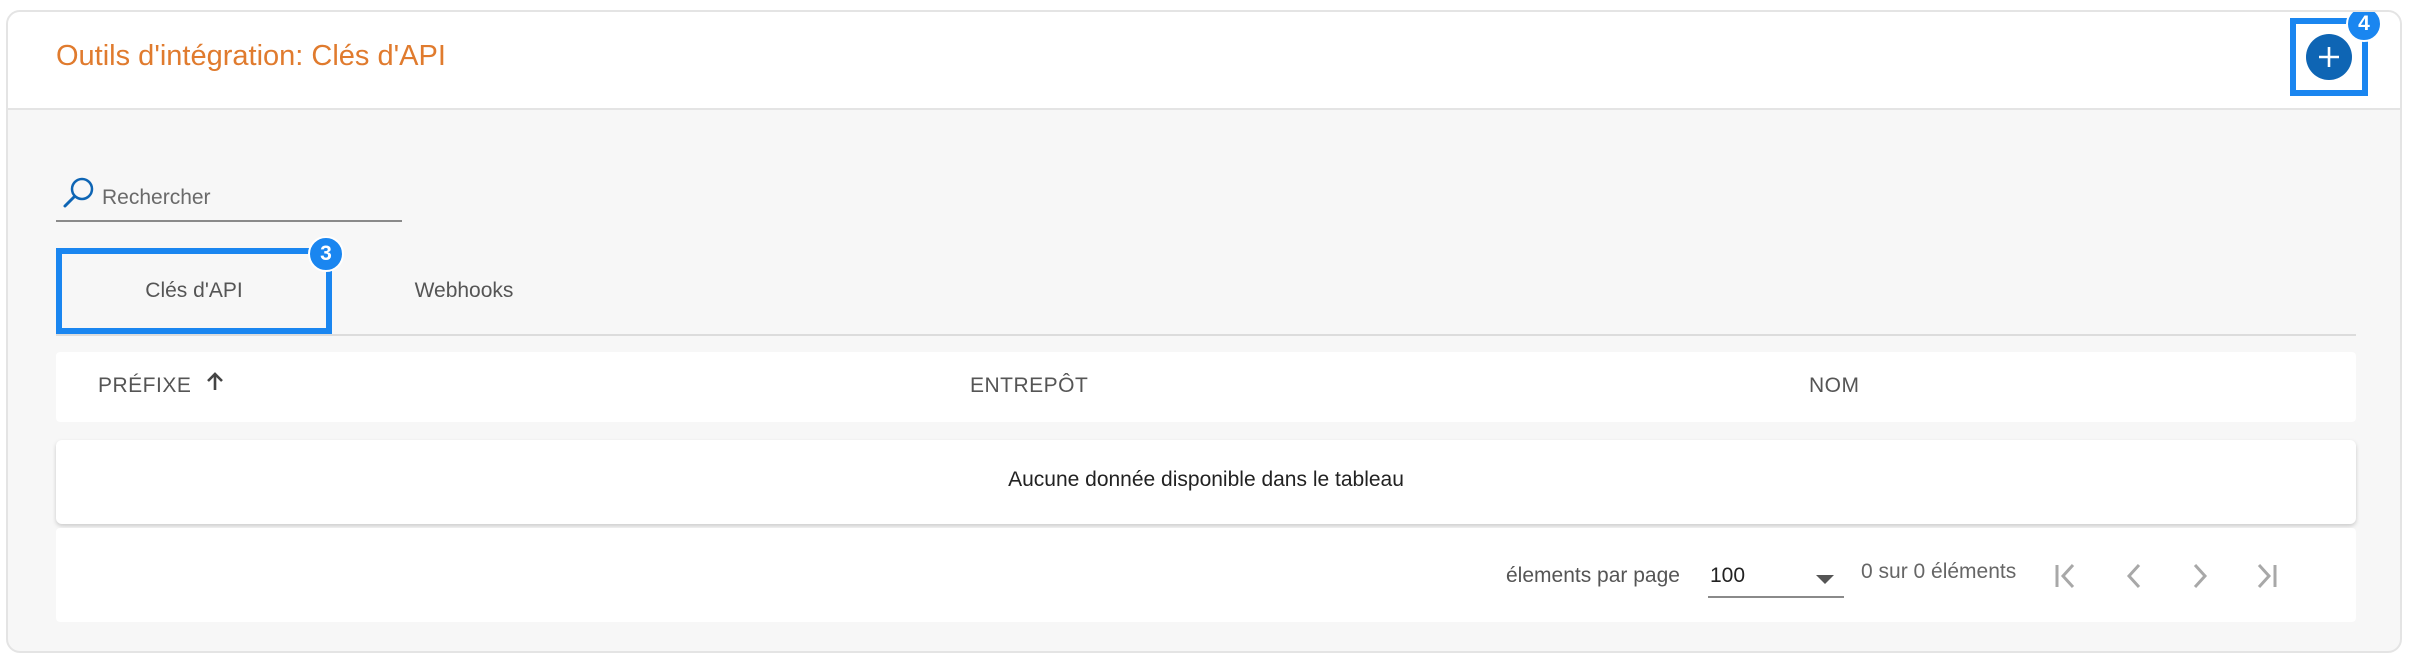 Image resolution: width=2409 pixels, height=667 pixels. Describe the element at coordinates (251, 56) in the screenshot. I see `page-title: Outils d'intégration: Clés d'API` at that location.